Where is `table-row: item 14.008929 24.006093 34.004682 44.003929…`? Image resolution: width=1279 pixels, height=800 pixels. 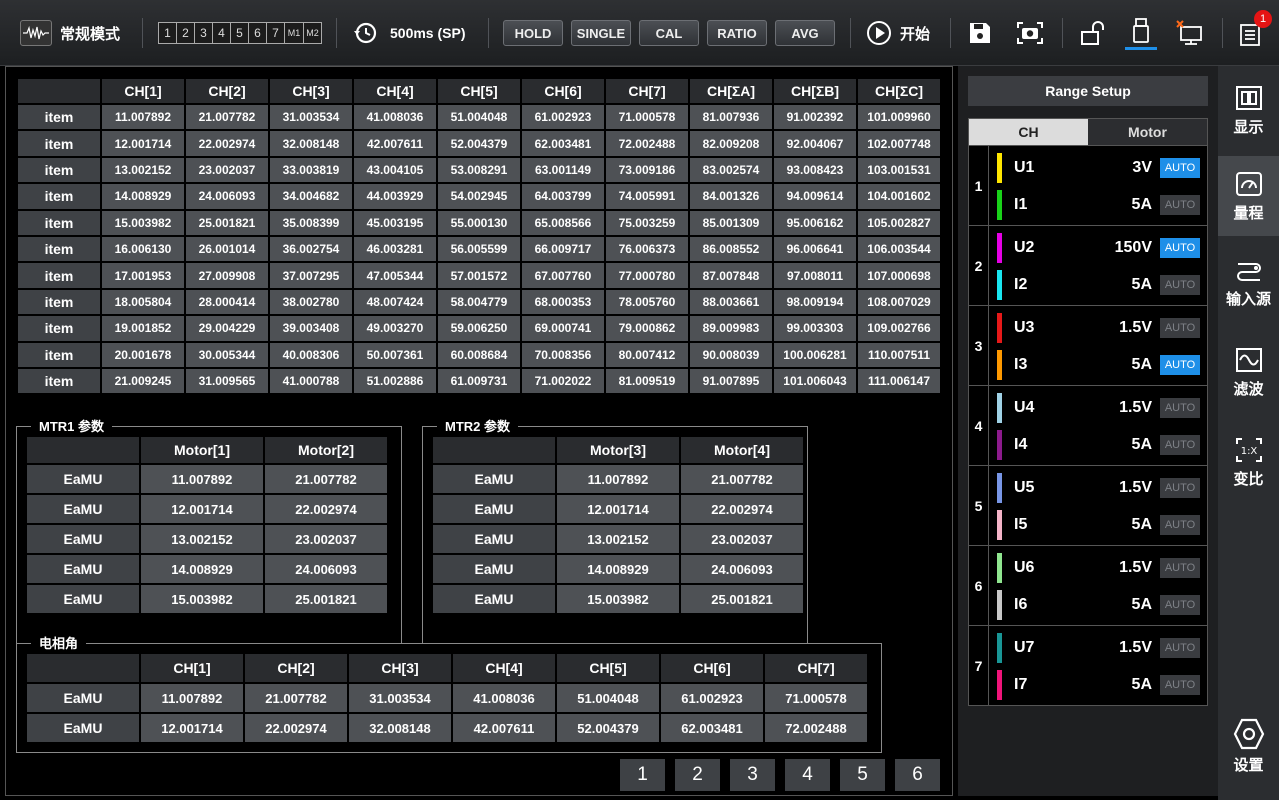 table-row: item 14.008929 24.006093 34.004682 44.003929… is located at coordinates (479, 196).